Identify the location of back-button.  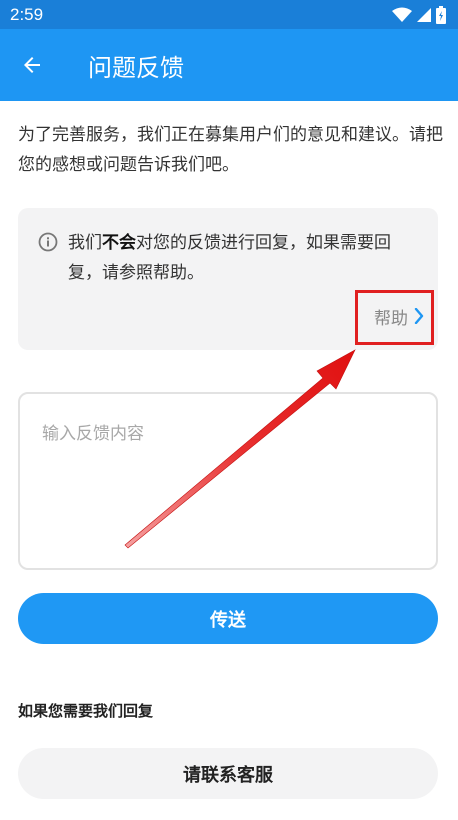
(32, 65).